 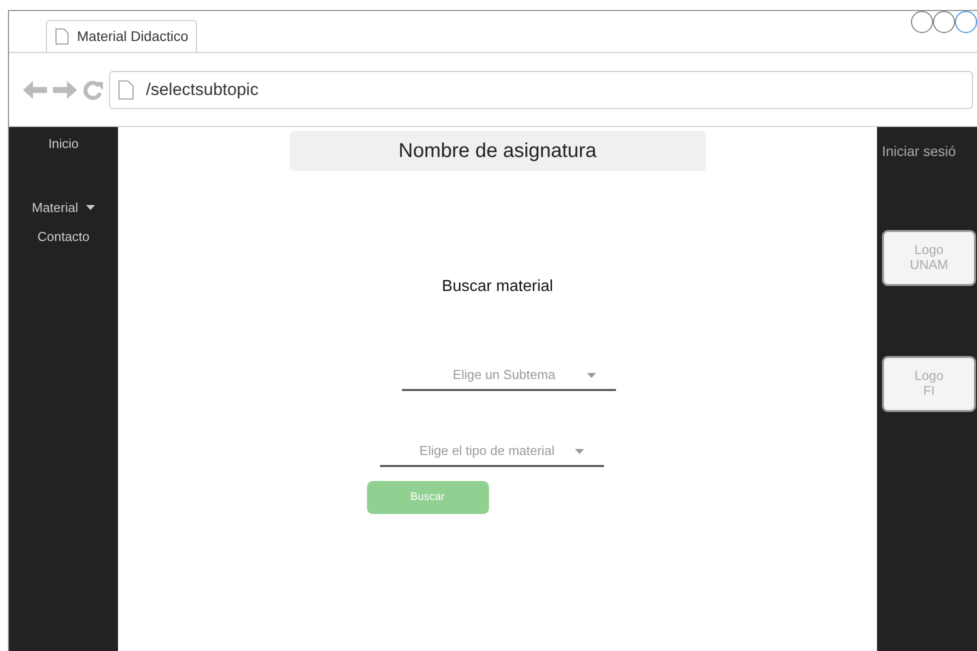 I want to click on reload-icon, so click(x=93, y=90).